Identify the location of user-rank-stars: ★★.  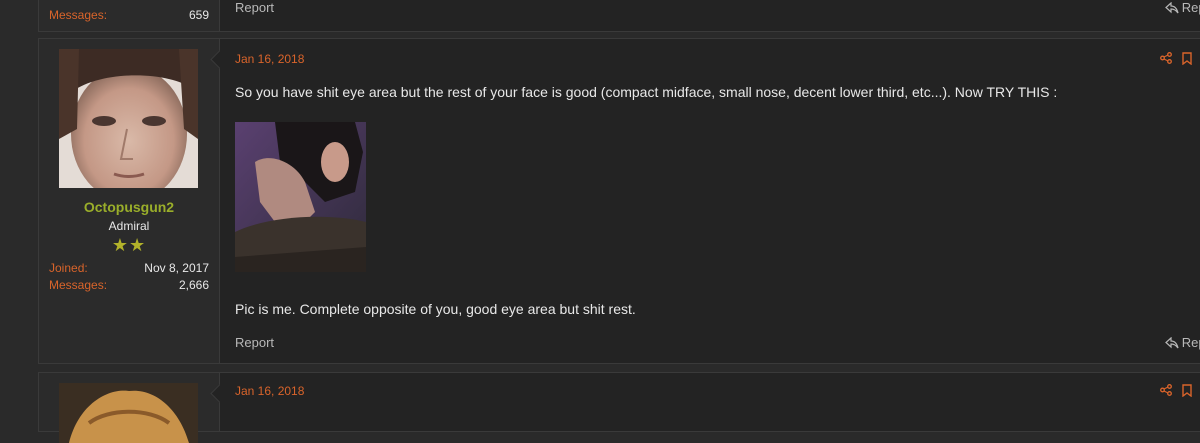
(129, 245).